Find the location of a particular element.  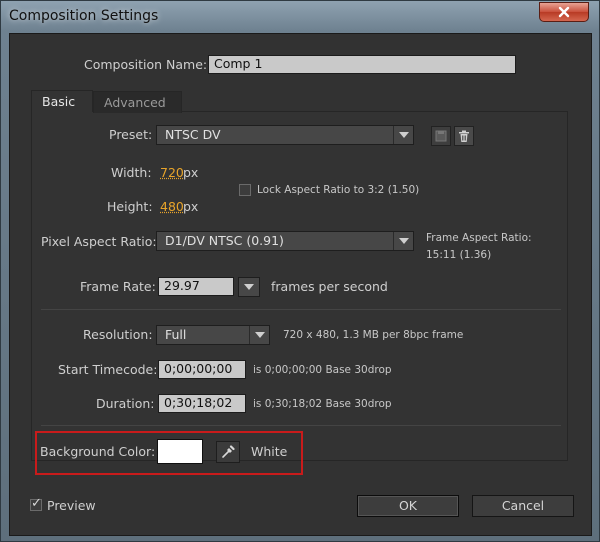

height-value: 480 is located at coordinates (172, 206).